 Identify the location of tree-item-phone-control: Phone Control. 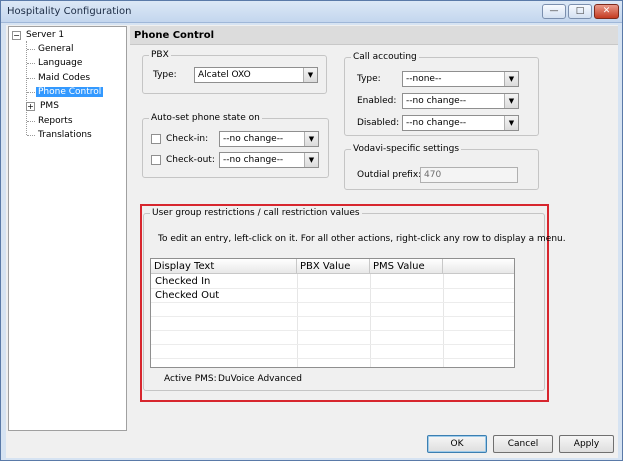
(70, 92).